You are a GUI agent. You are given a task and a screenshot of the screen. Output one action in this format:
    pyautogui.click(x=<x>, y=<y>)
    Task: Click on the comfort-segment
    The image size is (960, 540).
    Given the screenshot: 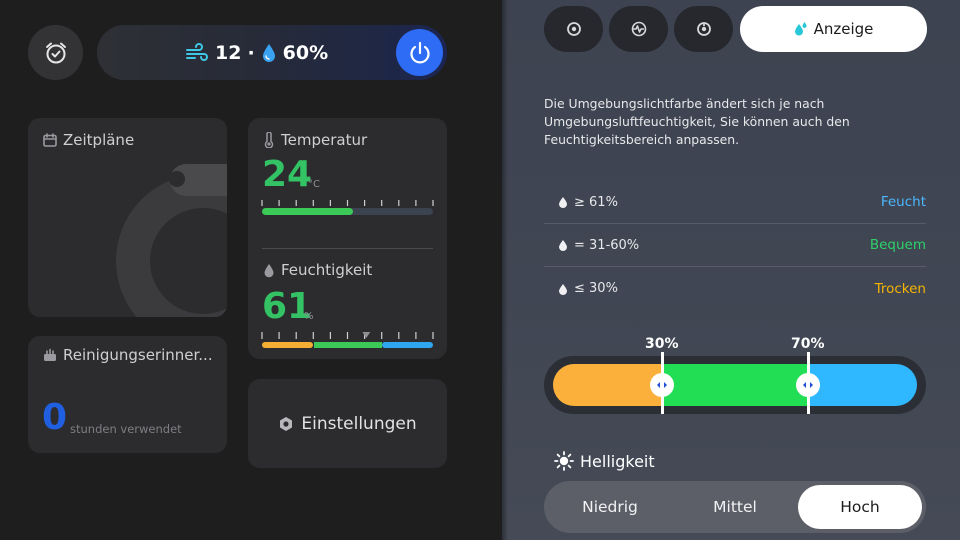 What is the action you would take?
    pyautogui.click(x=734, y=385)
    